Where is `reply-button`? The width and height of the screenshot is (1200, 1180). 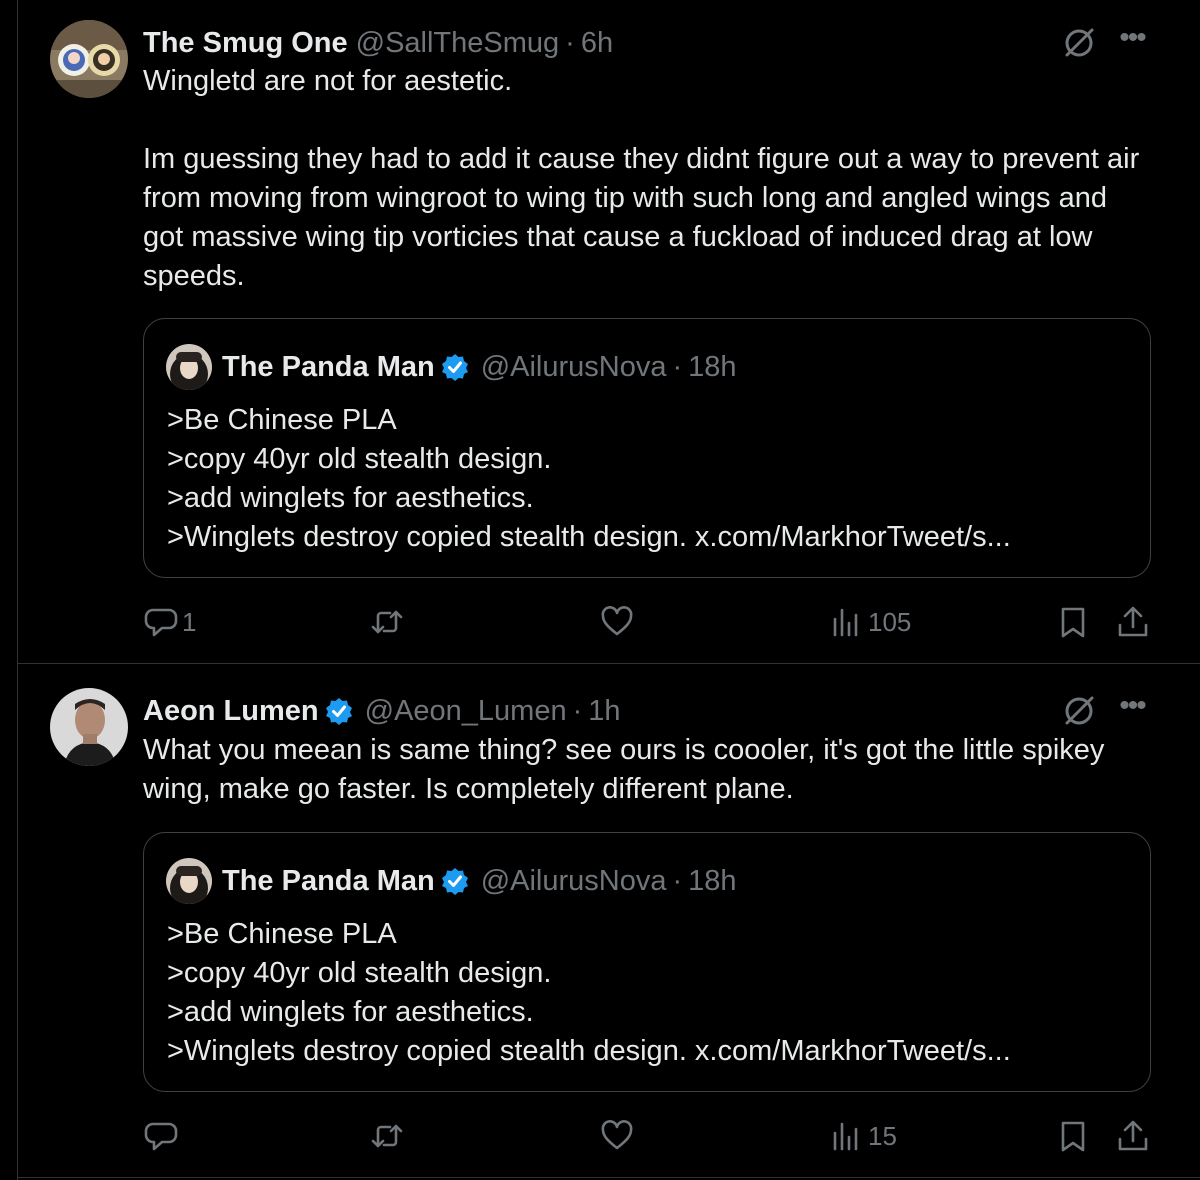
reply-button is located at coordinates (163, 1136).